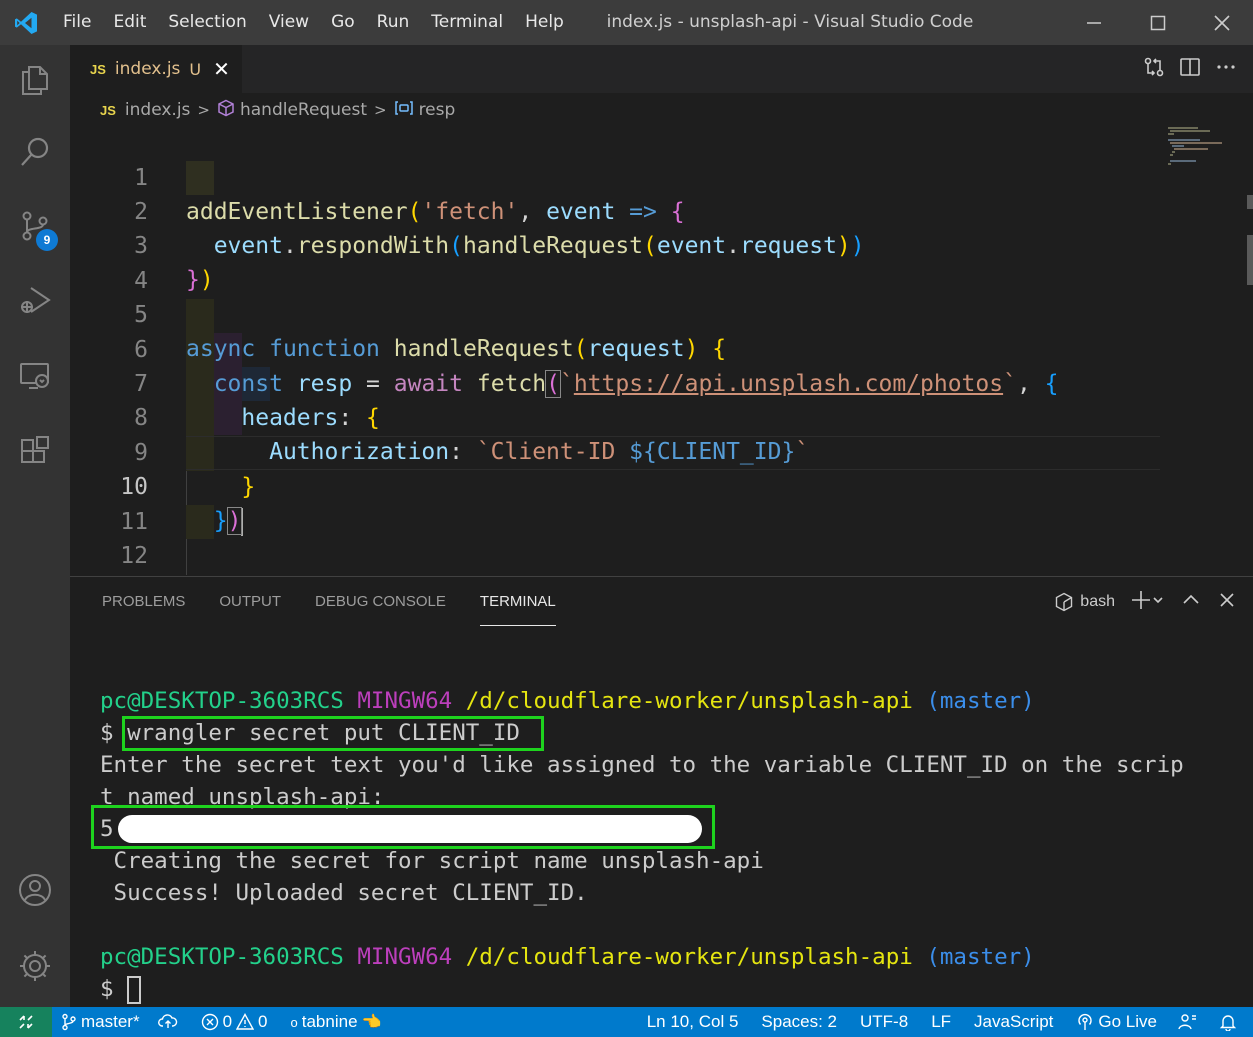 The width and height of the screenshot is (1253, 1037). What do you see at coordinates (26, 1022) in the screenshot?
I see `remote-indicator-icon` at bounding box center [26, 1022].